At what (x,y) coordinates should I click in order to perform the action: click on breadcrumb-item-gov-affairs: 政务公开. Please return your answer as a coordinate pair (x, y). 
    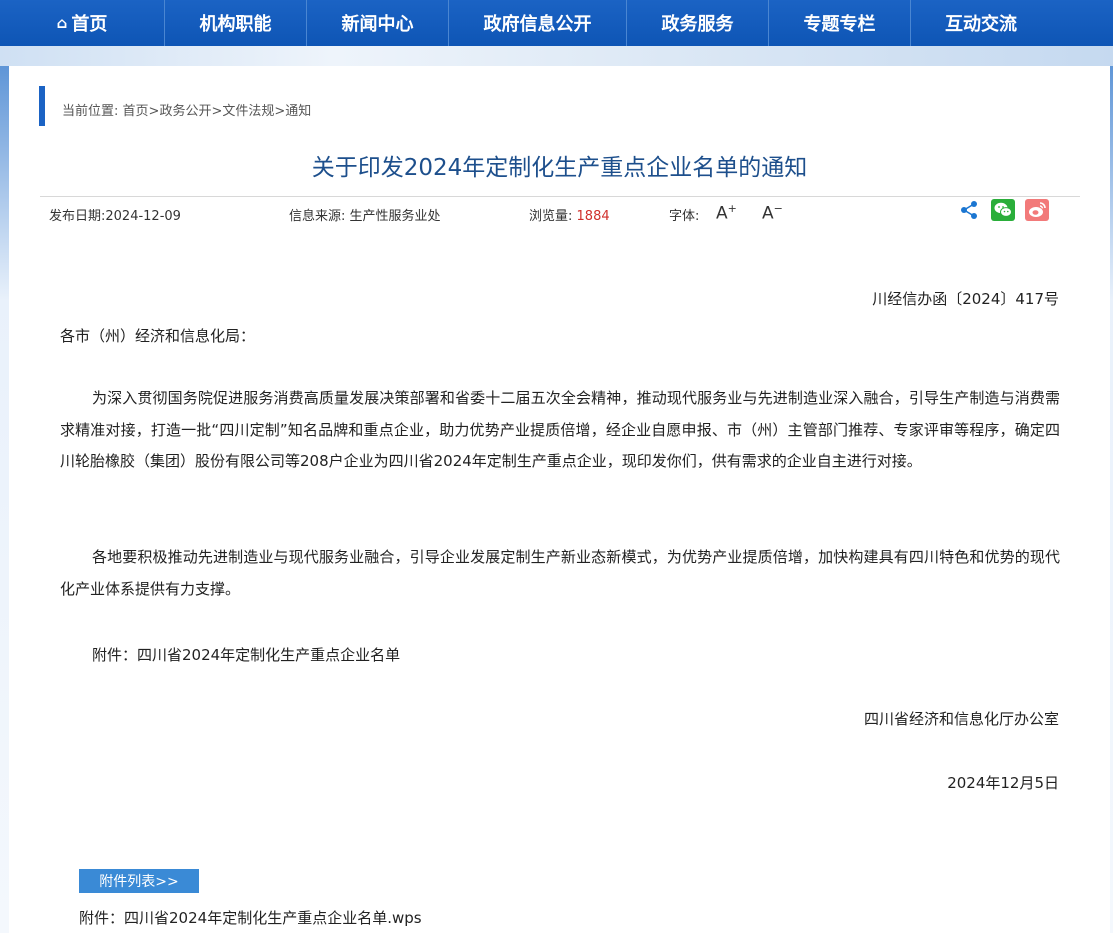
    Looking at the image, I should click on (185, 111).